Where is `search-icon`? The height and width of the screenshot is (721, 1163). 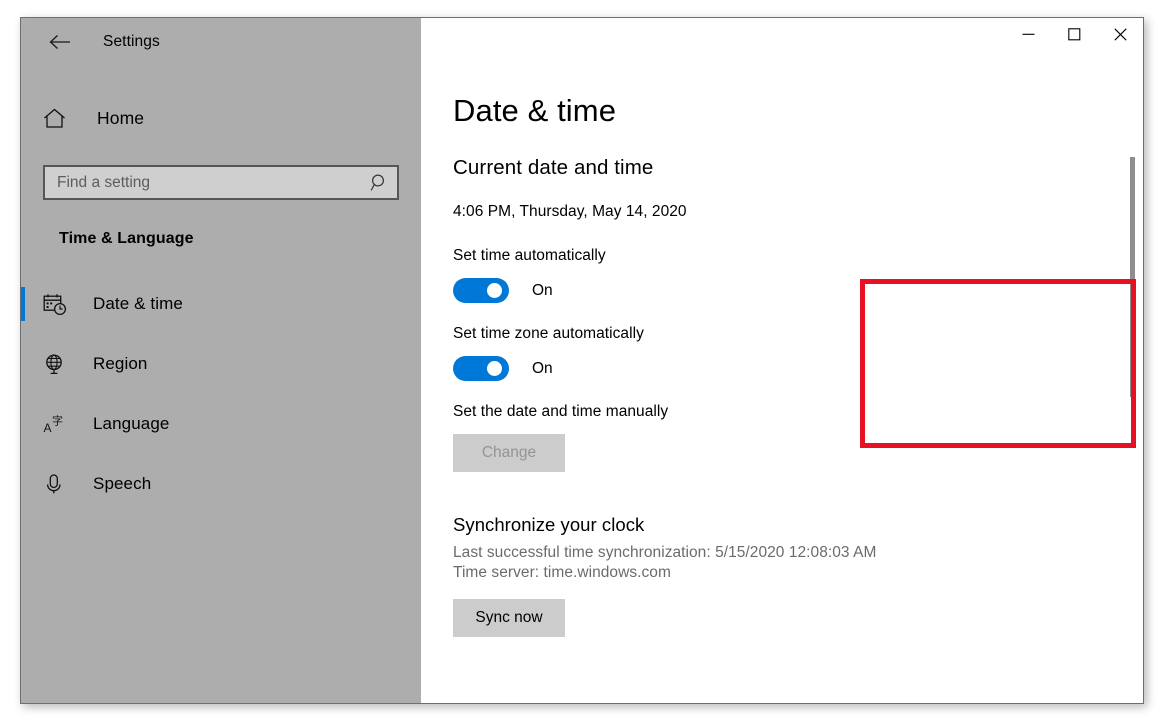
search-icon is located at coordinates (379, 182).